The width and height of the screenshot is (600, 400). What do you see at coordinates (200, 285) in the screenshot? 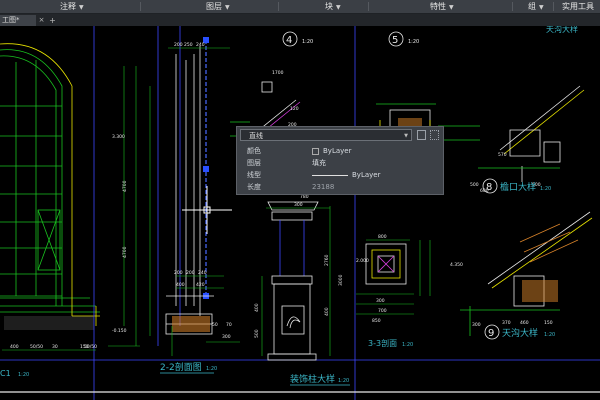
I see `svg-text: 420` at bounding box center [200, 285].